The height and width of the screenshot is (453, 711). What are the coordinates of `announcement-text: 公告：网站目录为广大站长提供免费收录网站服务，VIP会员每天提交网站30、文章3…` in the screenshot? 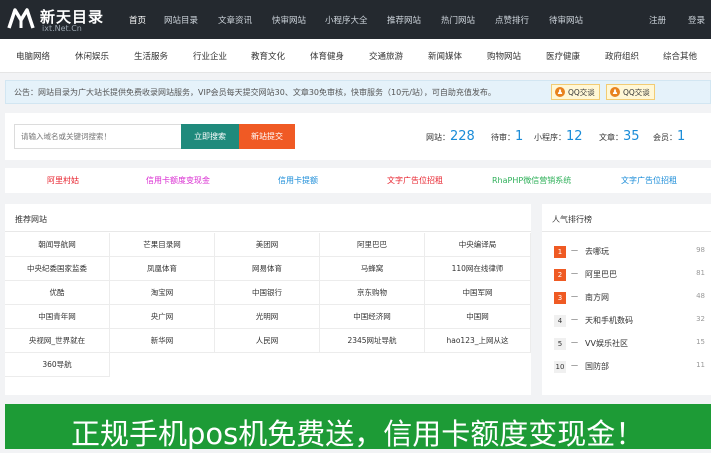 It's located at (255, 92).